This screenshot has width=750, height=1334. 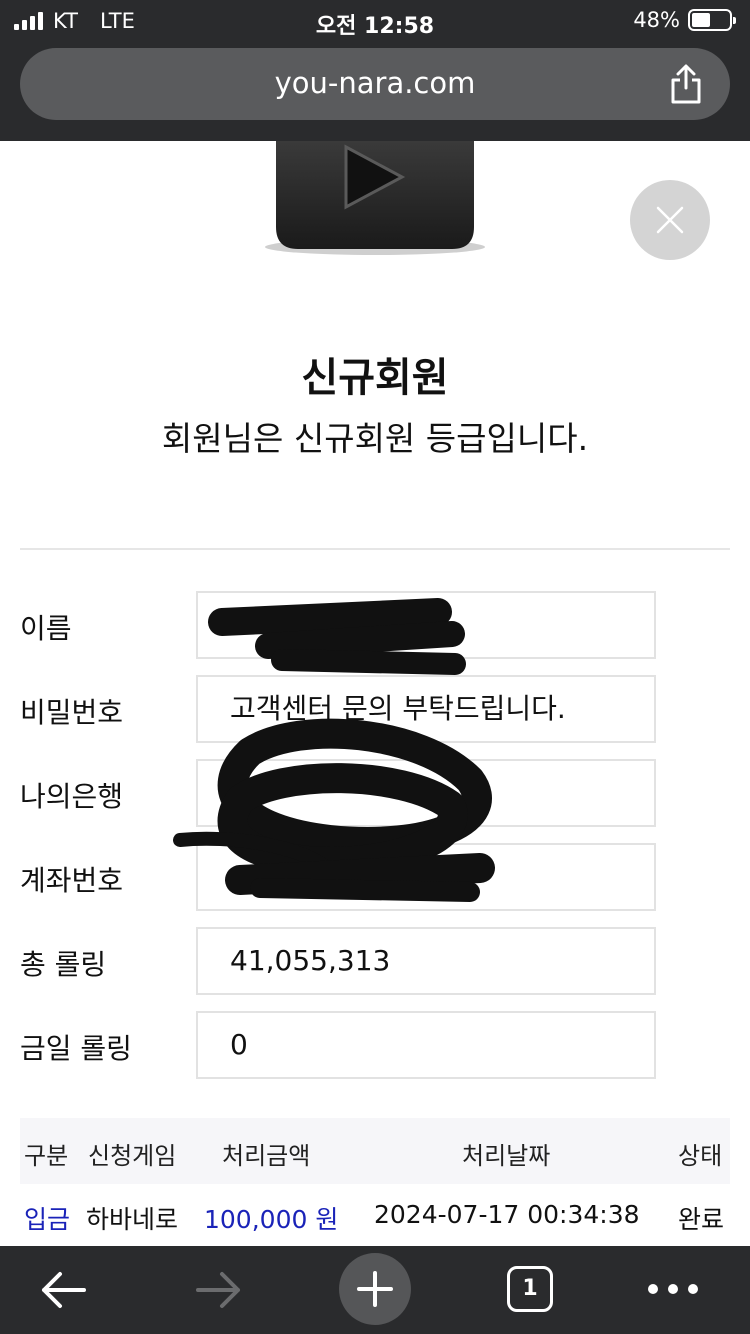 What do you see at coordinates (426, 1045) in the screenshot?
I see `field-value-today-rolling: 0` at bounding box center [426, 1045].